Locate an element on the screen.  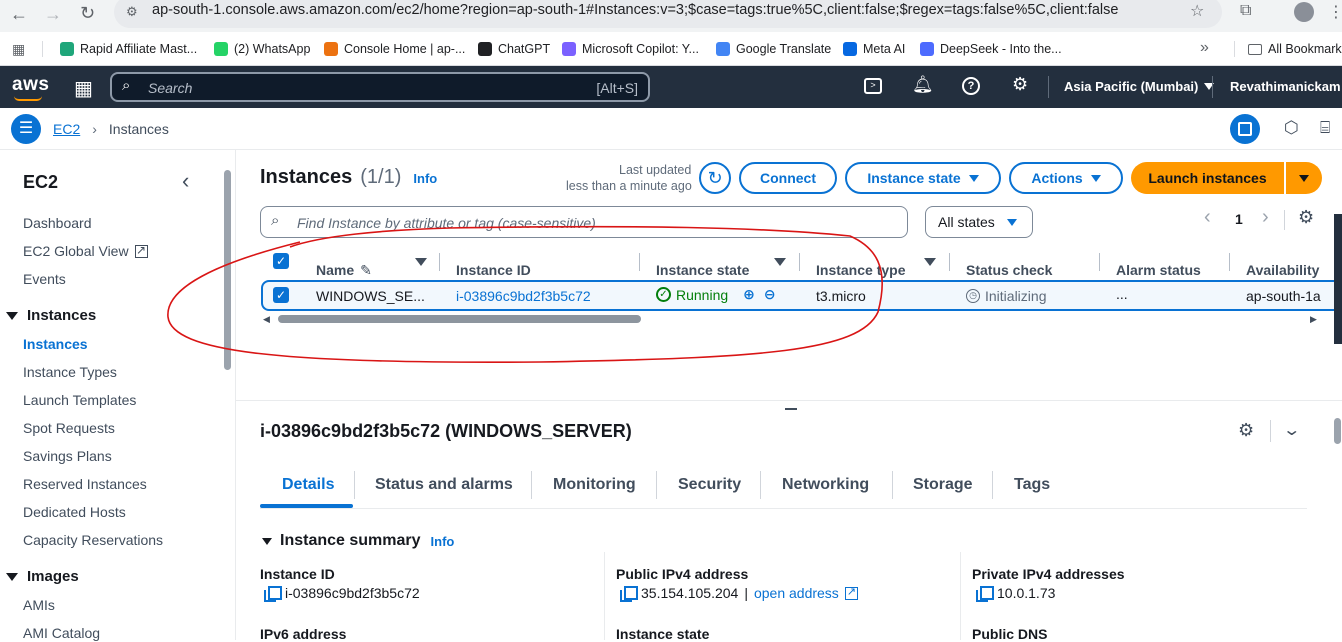
connect-button: Connect is located at coordinates (788, 178).